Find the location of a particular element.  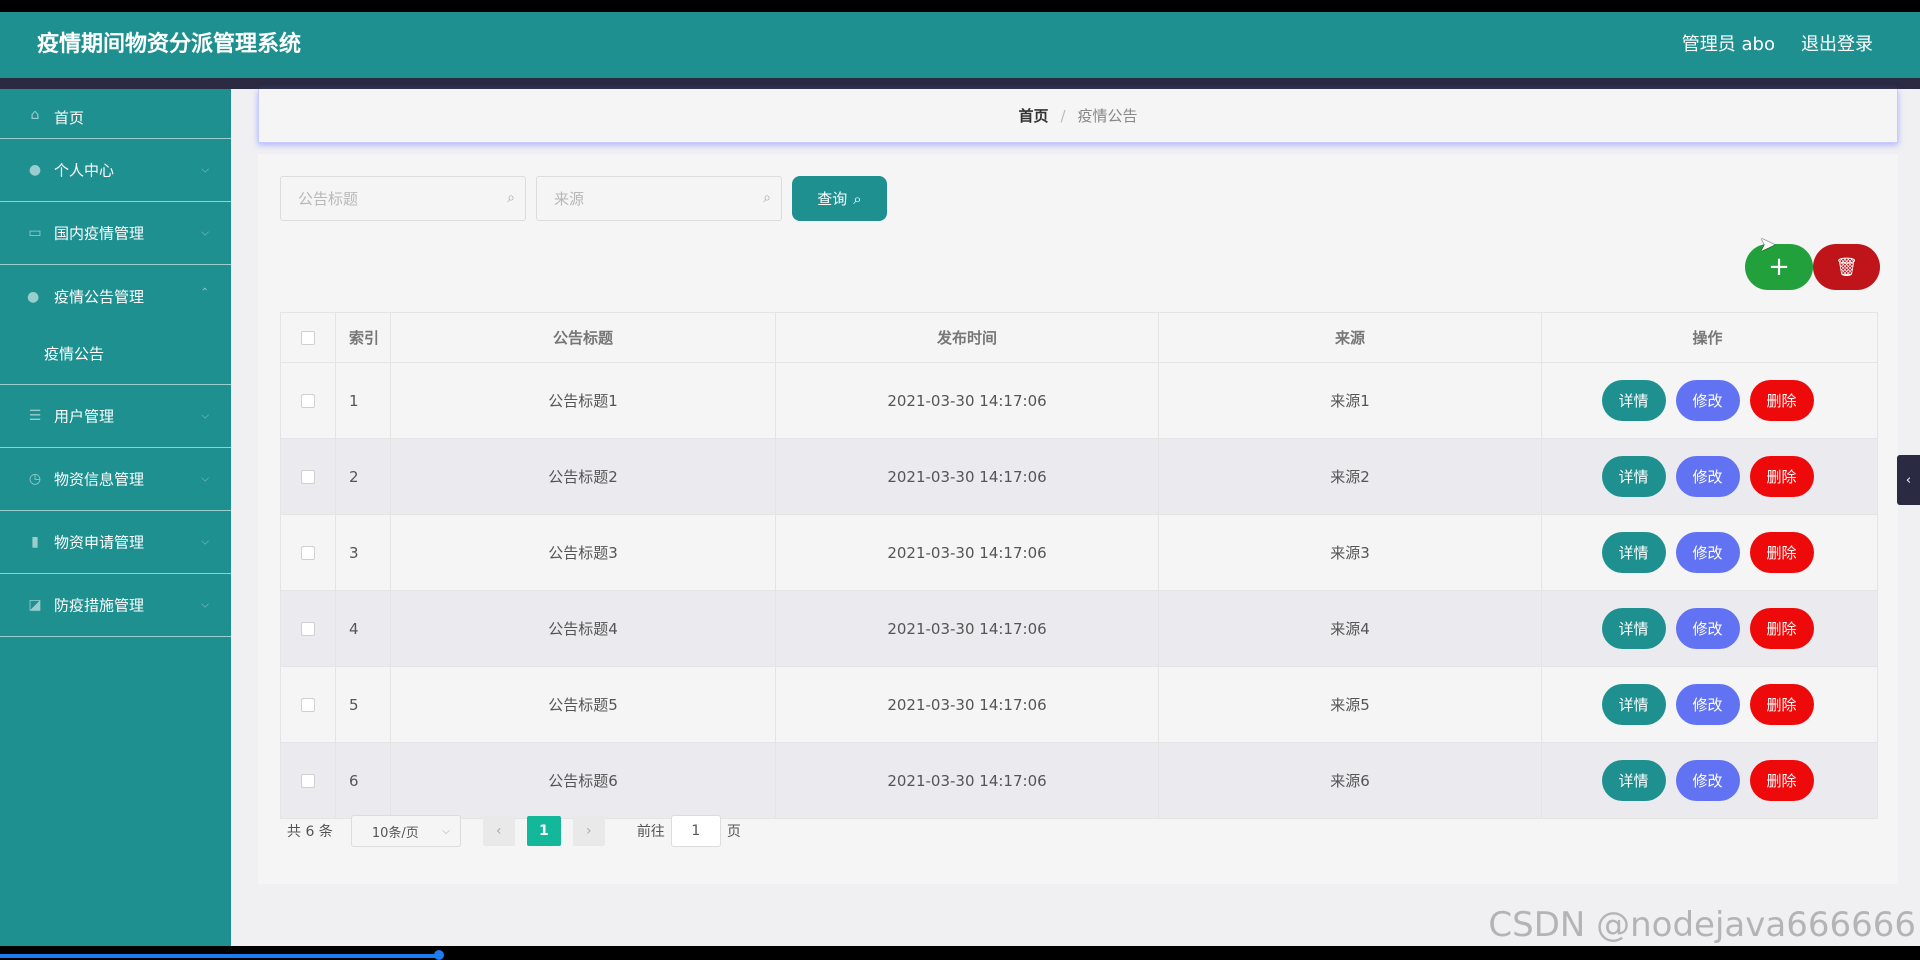

header-time: 发布时间 is located at coordinates (967, 337).